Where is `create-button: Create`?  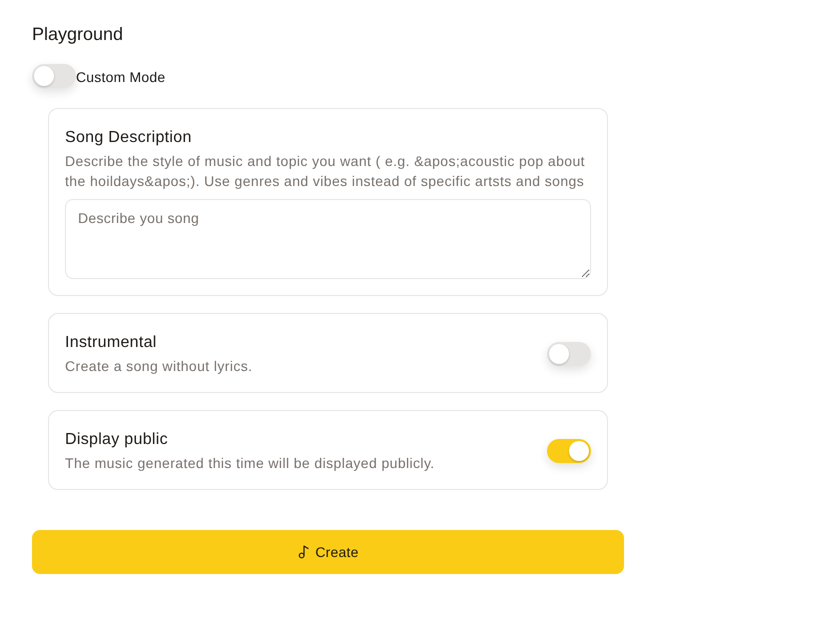 create-button: Create is located at coordinates (328, 552).